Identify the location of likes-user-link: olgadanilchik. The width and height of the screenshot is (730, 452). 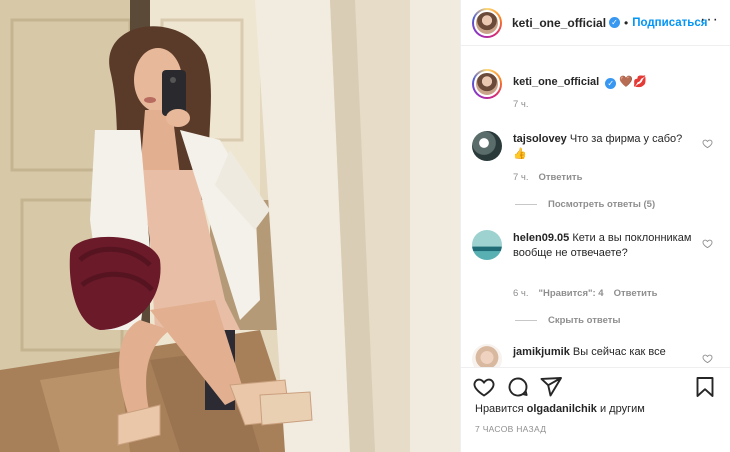
(562, 409).